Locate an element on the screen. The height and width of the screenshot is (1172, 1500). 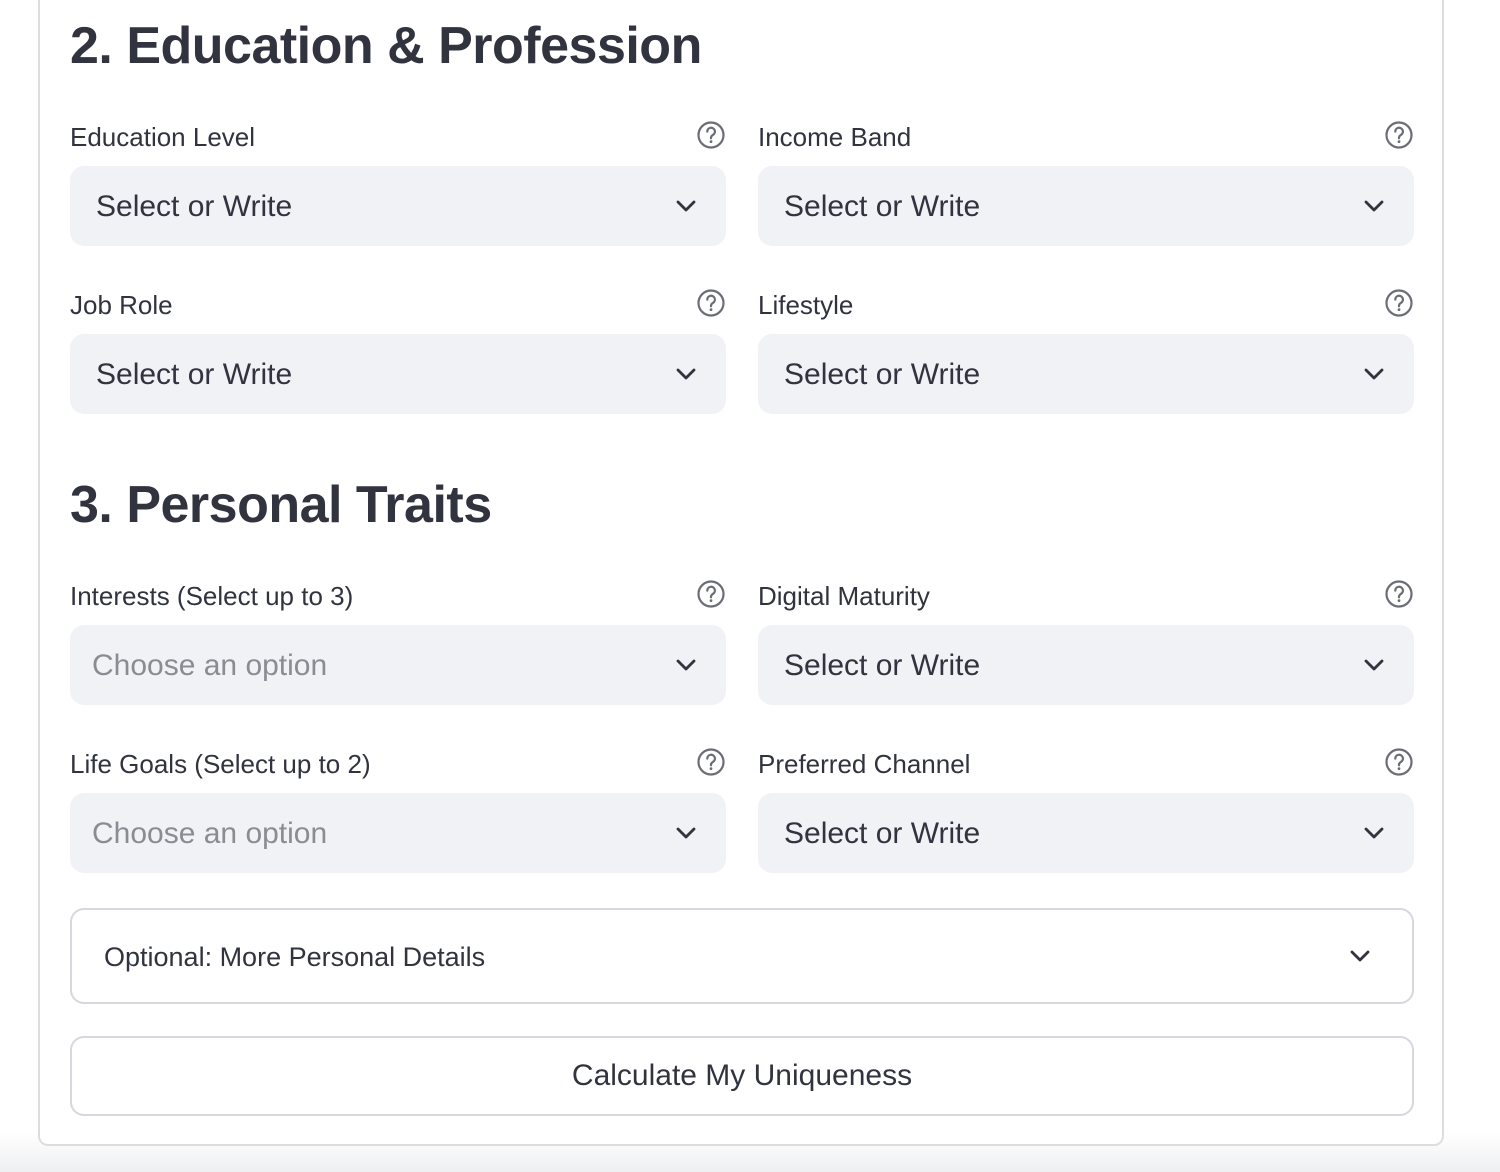
field-education-level: Education Level Select or Write is located at coordinates (398, 180).